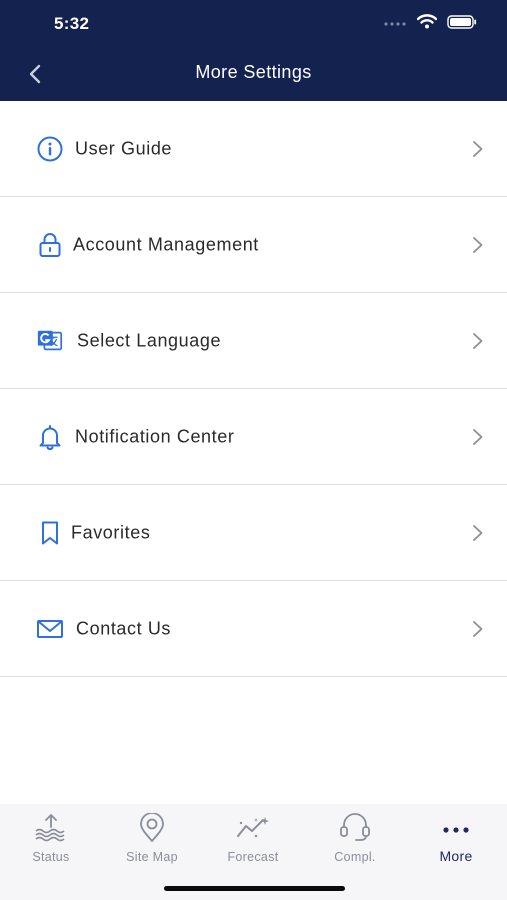 The image size is (507, 900). Describe the element at coordinates (72, 23) in the screenshot. I see `status-time: 5:32` at that location.